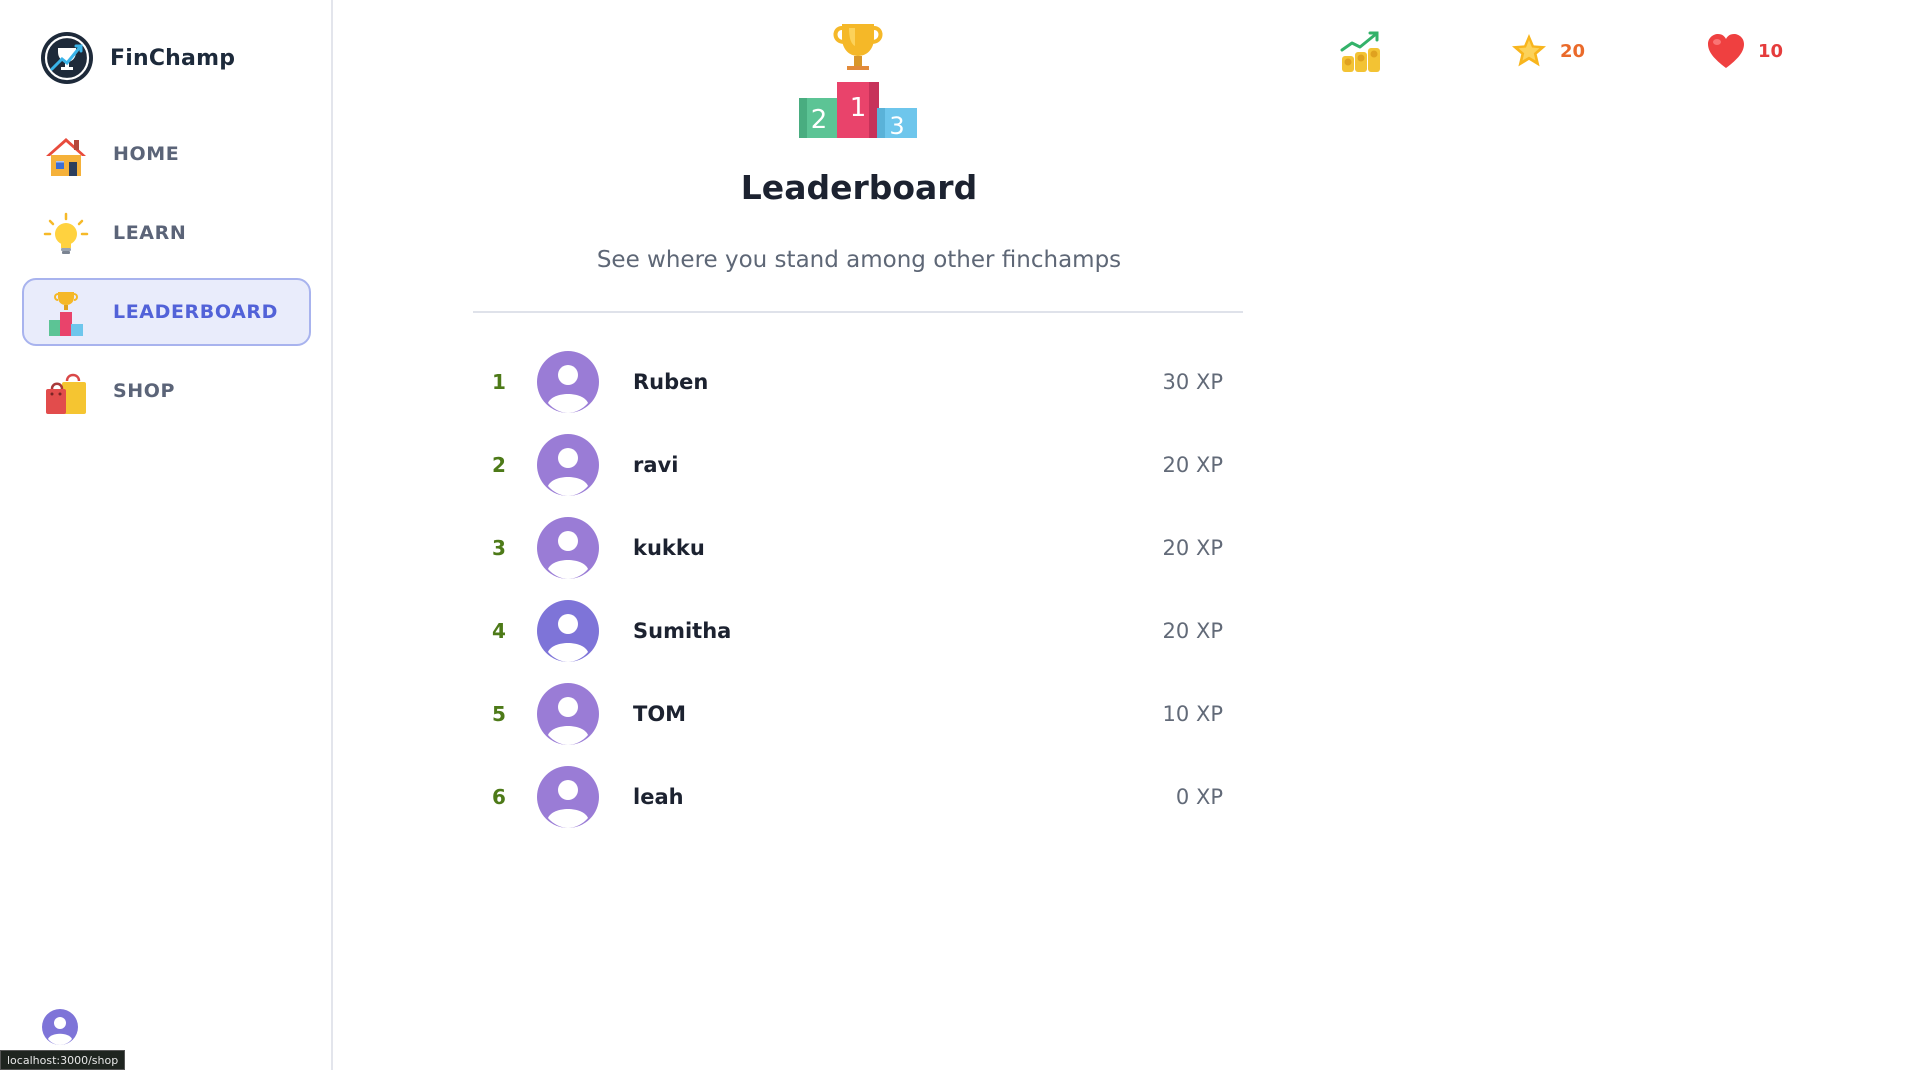 The width and height of the screenshot is (1919, 1070). Describe the element at coordinates (66, 233) in the screenshot. I see `lightbulb-icon` at that location.